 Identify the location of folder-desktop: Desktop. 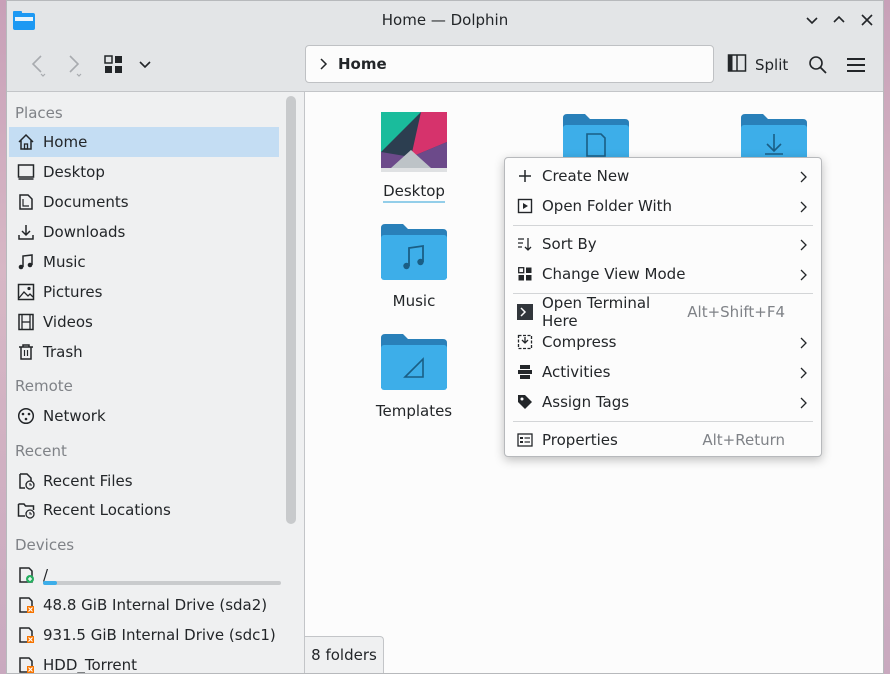
(414, 157).